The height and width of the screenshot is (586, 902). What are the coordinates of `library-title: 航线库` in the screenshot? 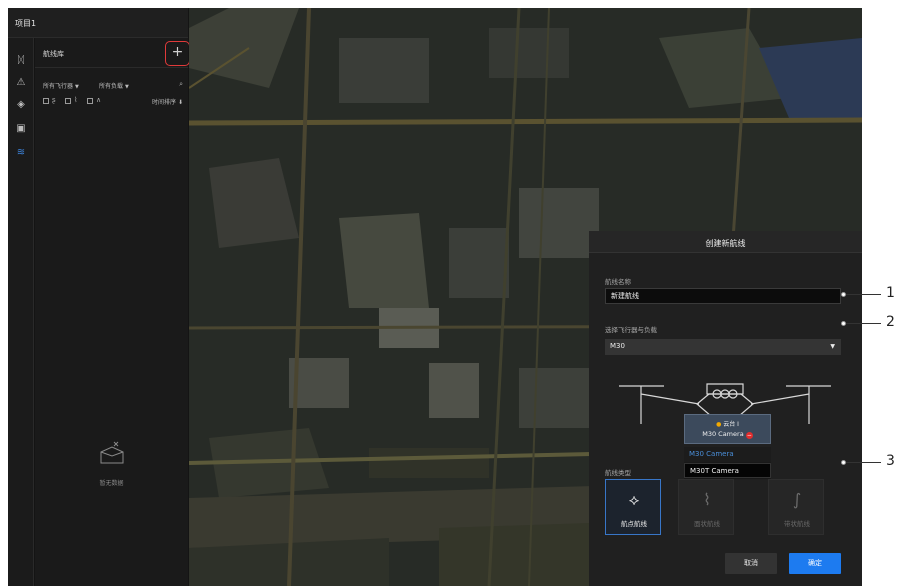 It's located at (53, 54).